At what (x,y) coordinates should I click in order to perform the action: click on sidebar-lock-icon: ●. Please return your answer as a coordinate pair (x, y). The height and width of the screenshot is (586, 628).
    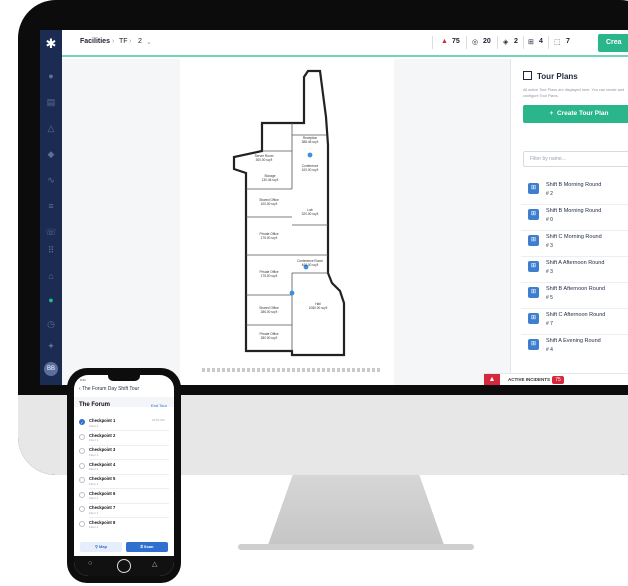
    Looking at the image, I should click on (51, 300).